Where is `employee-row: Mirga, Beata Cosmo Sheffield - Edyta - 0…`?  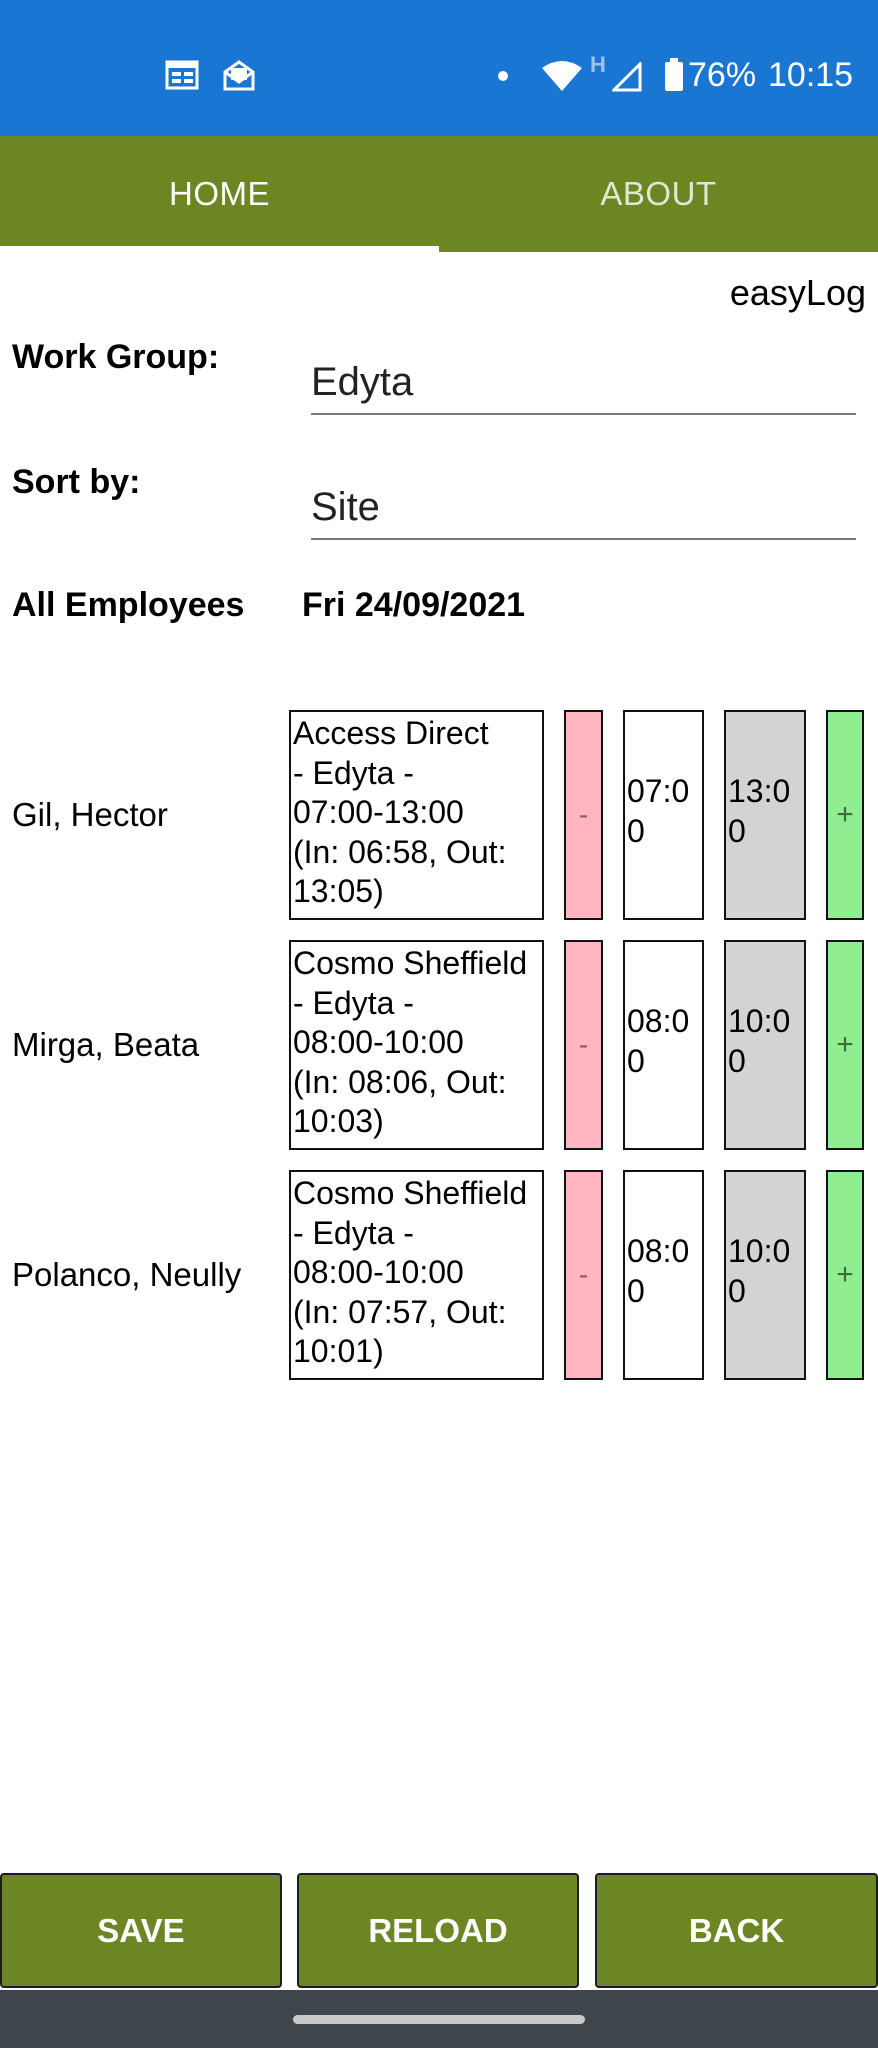 employee-row: Mirga, Beata Cosmo Sheffield - Edyta - 0… is located at coordinates (439, 1045).